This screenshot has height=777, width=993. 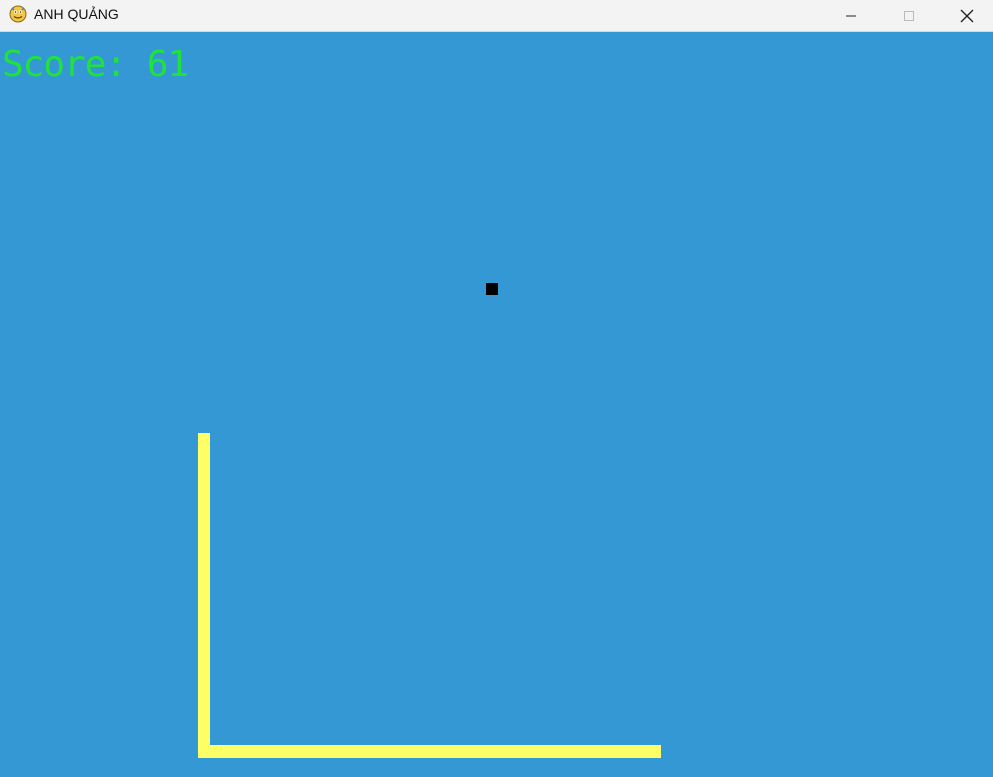 What do you see at coordinates (95, 64) in the screenshot?
I see `score-display: Score: 61` at bounding box center [95, 64].